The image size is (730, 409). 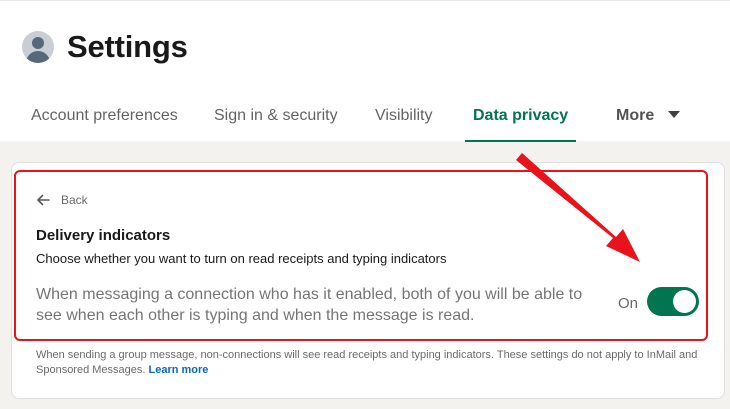 I want to click on tab-data-privacy: Data privacy, so click(x=521, y=119).